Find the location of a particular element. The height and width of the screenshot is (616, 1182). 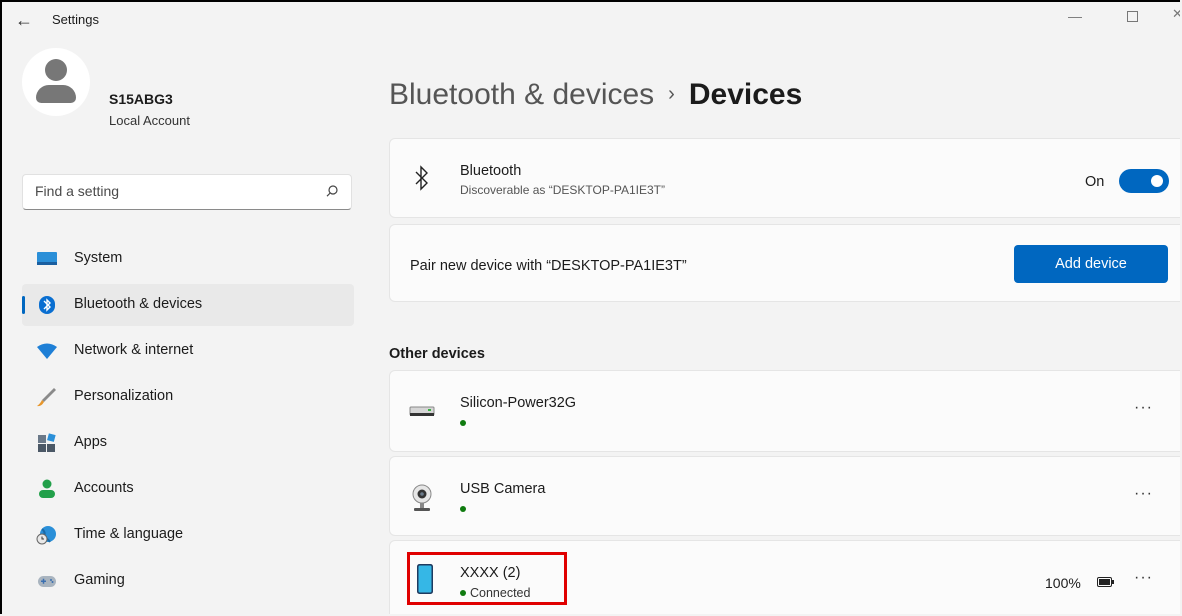

minimize-button: — is located at coordinates (1075, 16).